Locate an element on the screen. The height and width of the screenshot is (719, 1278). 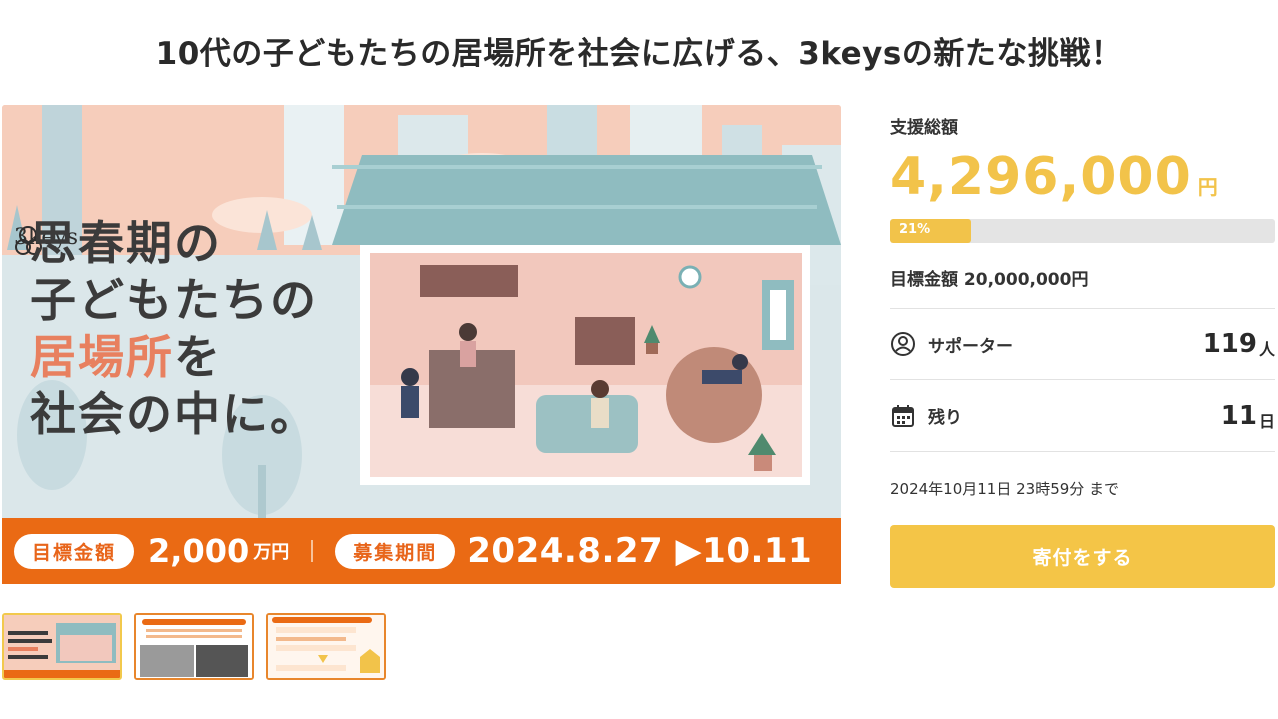
hero-info-band: 目標金額 2,000 万円 募集期間 2024.8.27 ▶10.11 is located at coordinates (421, 551).